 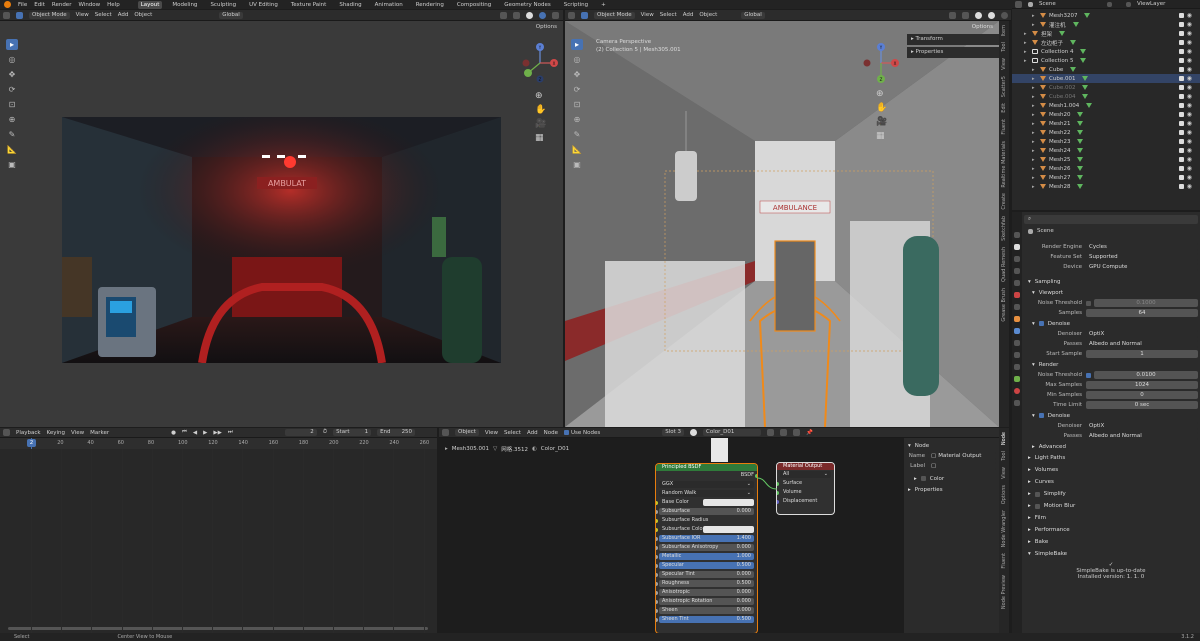 I want to click on render-engine-dropdown: Cycles, so click(x=1142, y=247).